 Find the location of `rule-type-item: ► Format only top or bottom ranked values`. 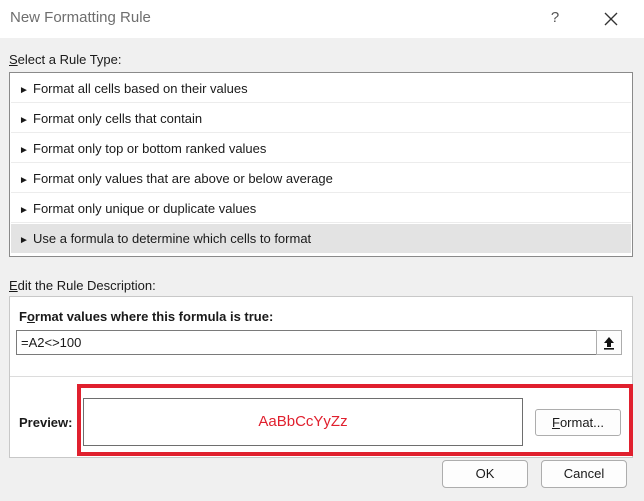

rule-type-item: ► Format only top or bottom ranked values is located at coordinates (321, 148).